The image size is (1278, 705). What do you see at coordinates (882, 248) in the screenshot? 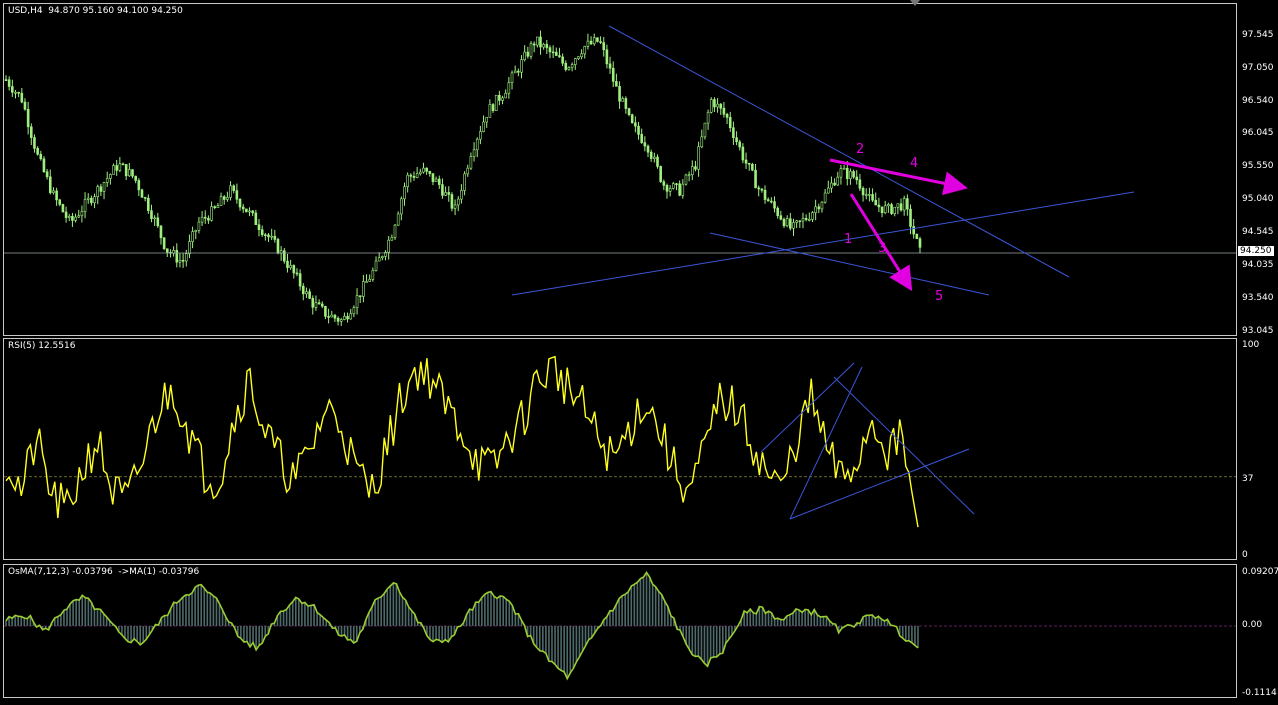
I see `wave-label-3: 3` at bounding box center [882, 248].